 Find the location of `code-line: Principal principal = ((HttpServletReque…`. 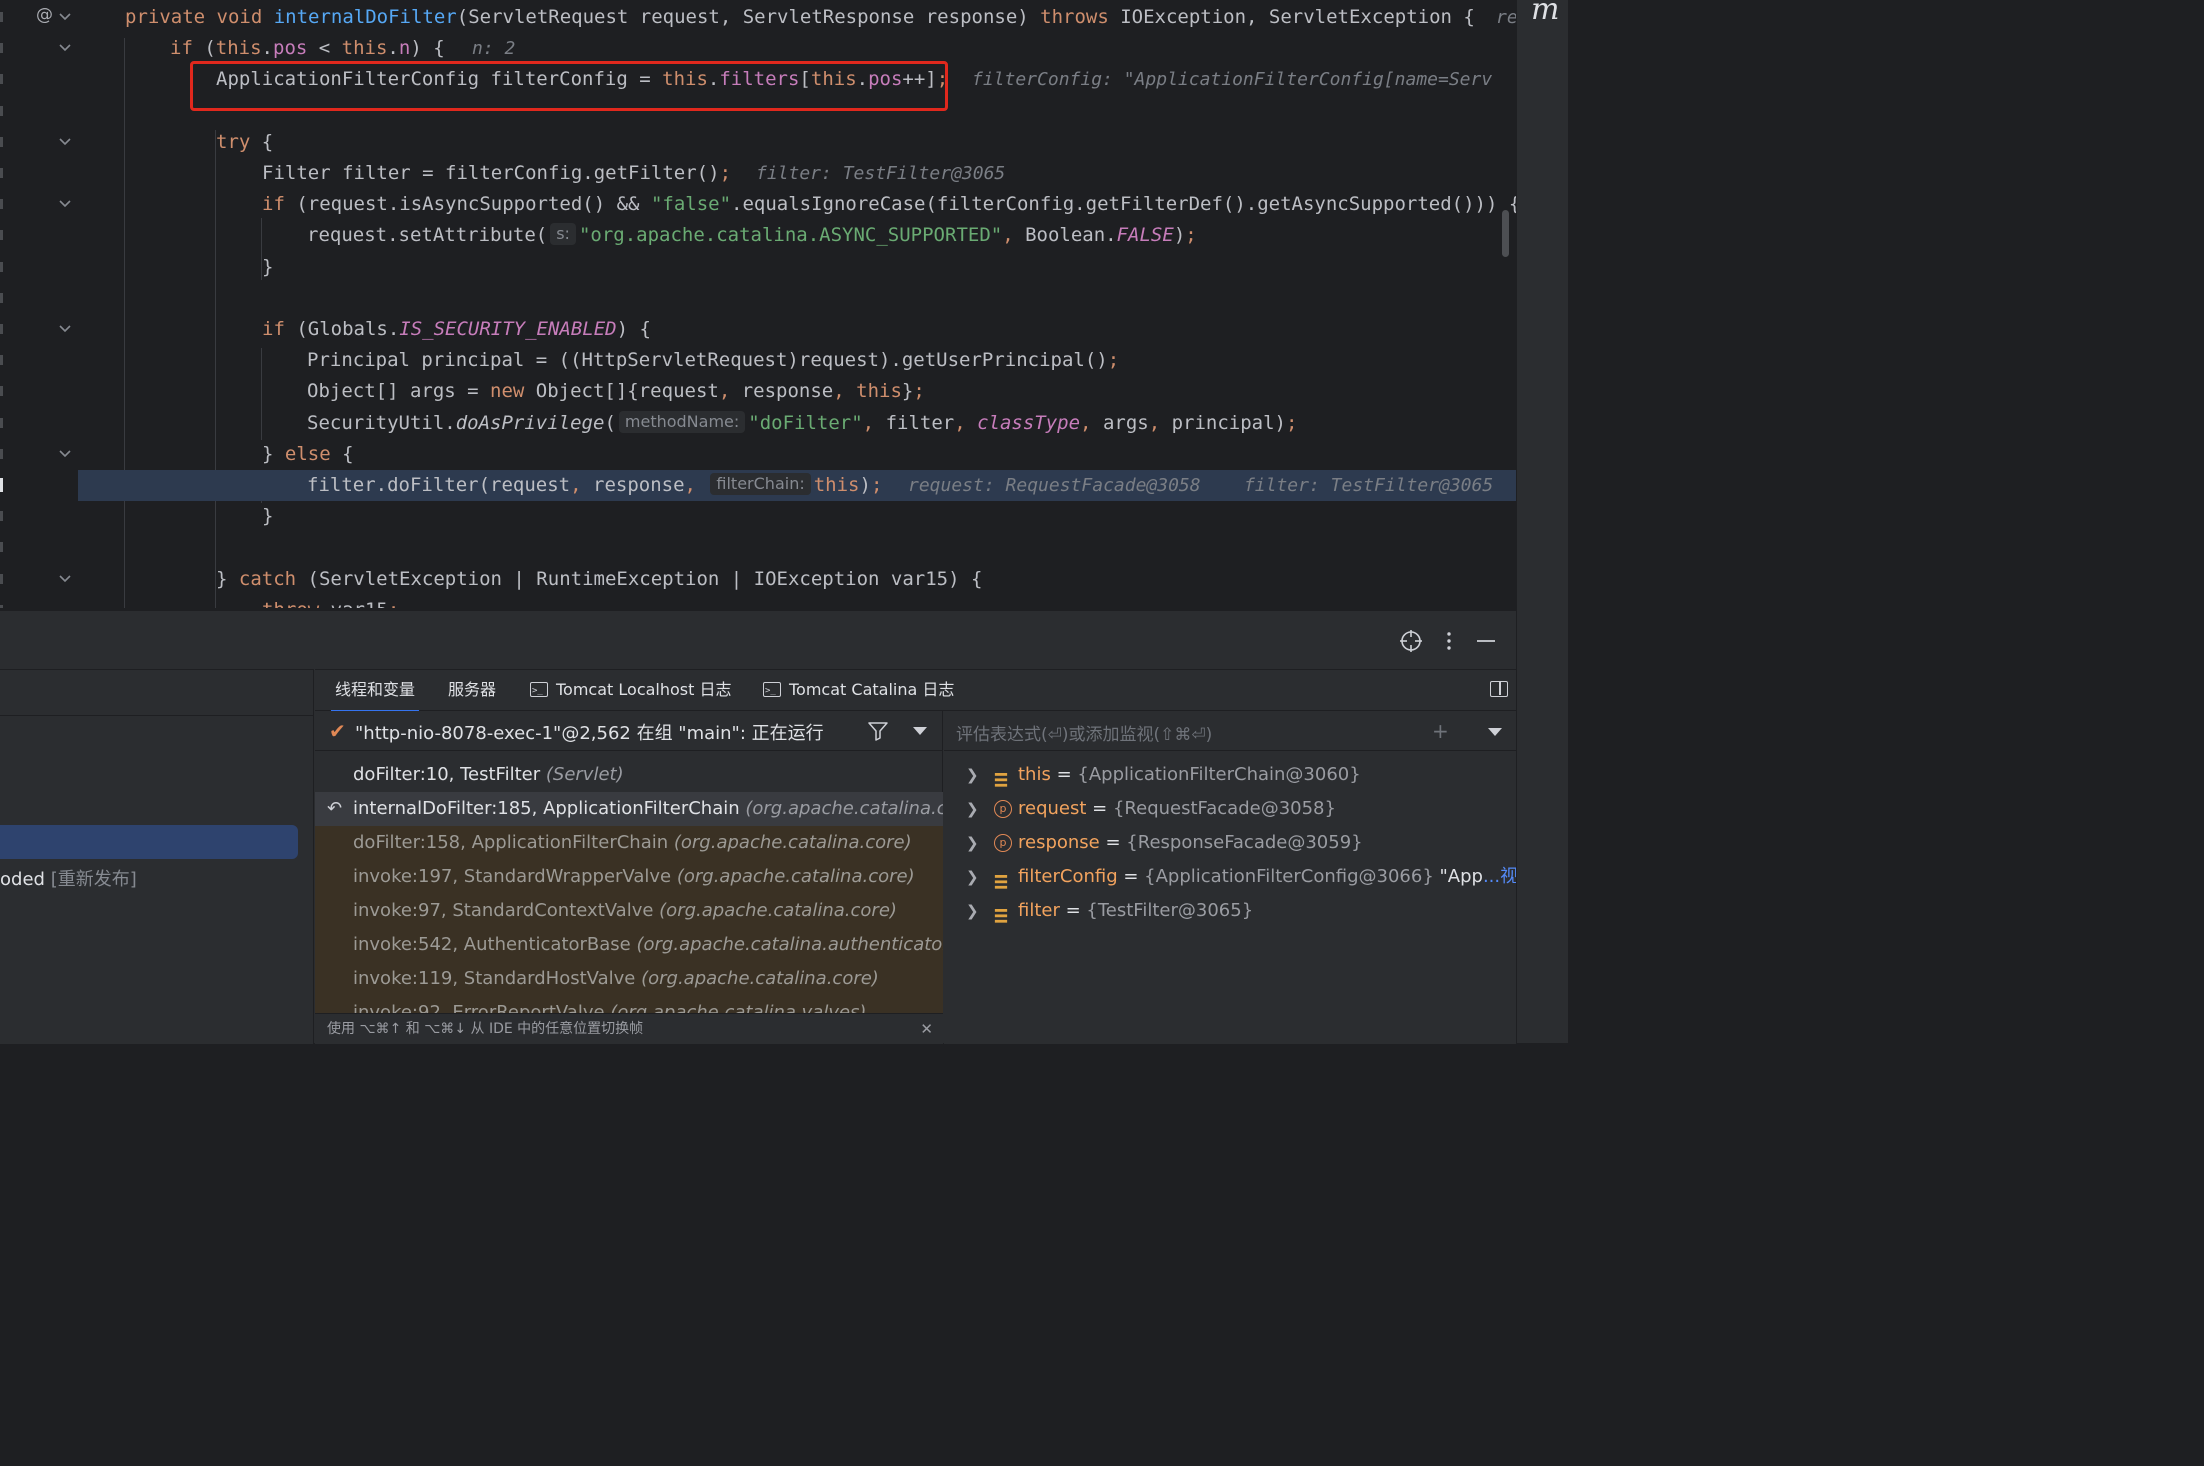

code-line: Principal principal = ((HttpServletReque… is located at coordinates (797, 360).